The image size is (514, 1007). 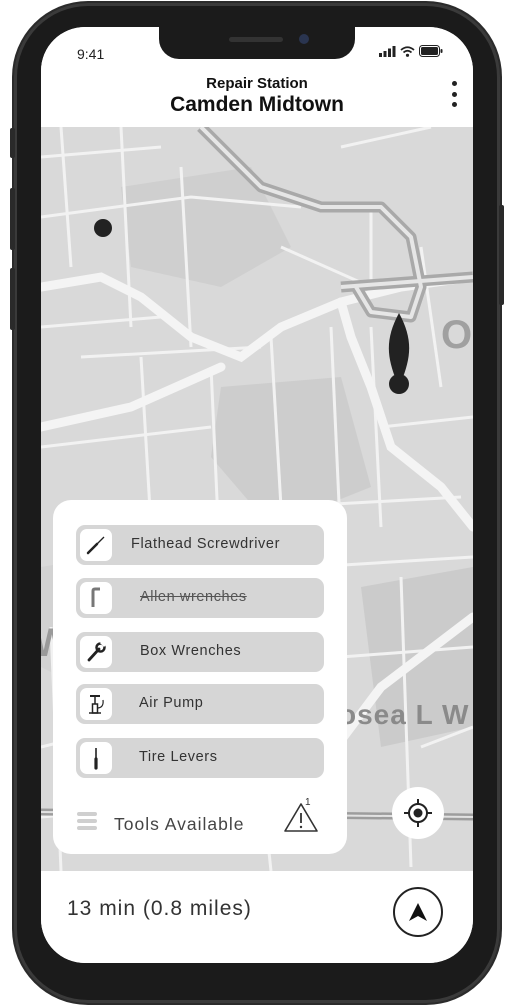 I want to click on start-navigation-button, so click(x=418, y=912).